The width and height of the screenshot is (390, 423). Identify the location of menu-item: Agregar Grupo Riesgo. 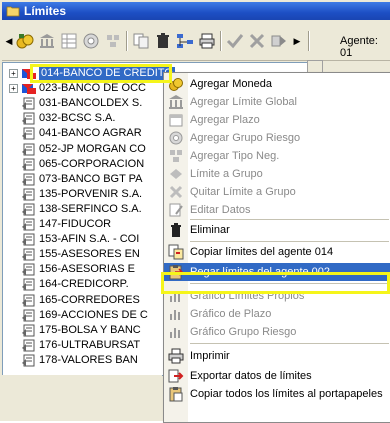
(277, 138).